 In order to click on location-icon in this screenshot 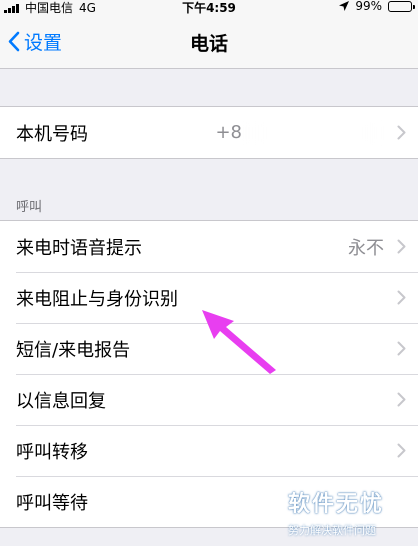, I will do `click(344, 6)`.